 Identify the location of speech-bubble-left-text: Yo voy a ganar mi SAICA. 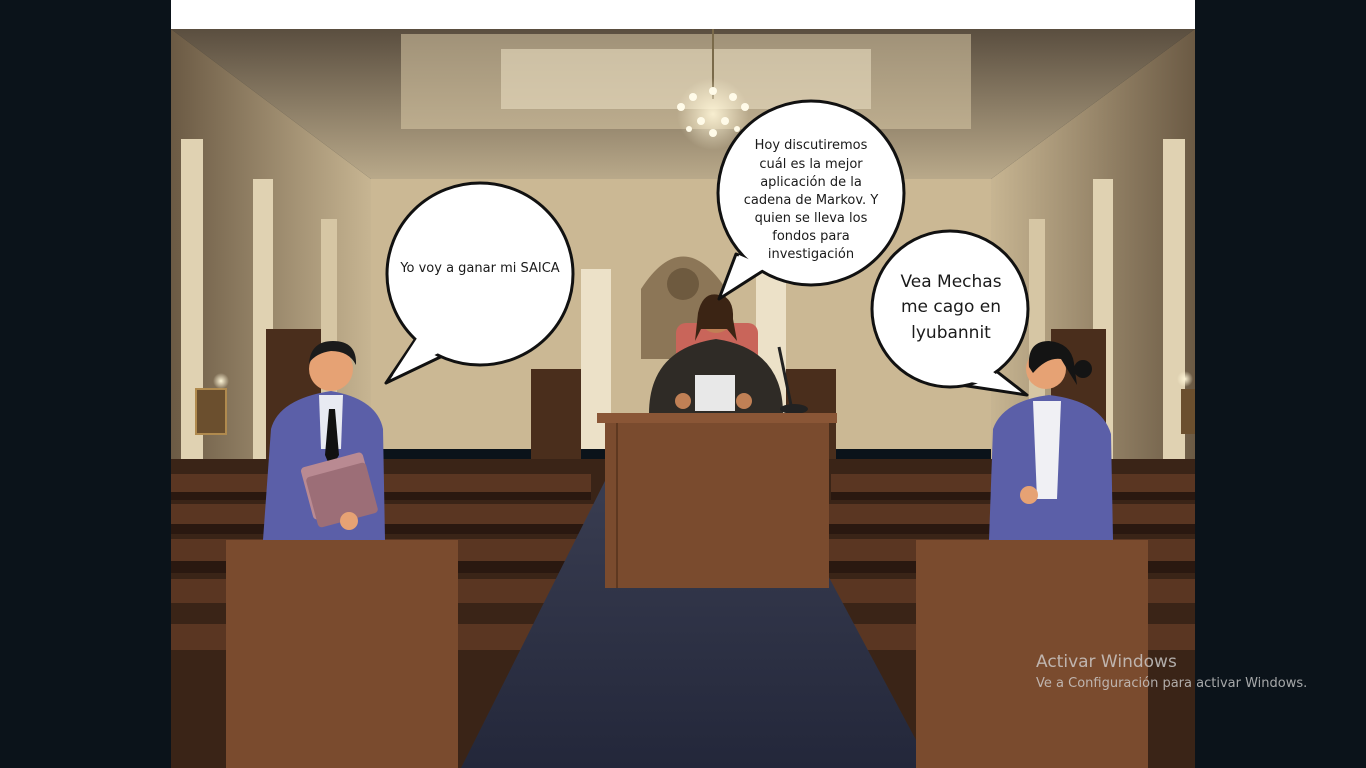
(480, 268).